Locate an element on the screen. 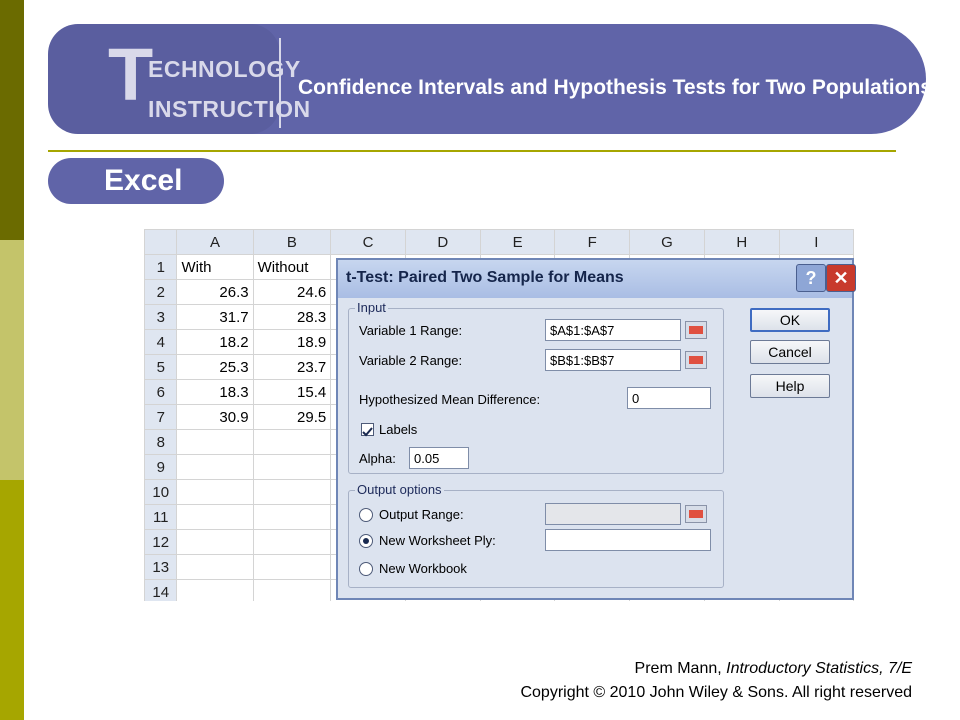  var2-range-input: $B$1:$B$7 is located at coordinates (613, 360).